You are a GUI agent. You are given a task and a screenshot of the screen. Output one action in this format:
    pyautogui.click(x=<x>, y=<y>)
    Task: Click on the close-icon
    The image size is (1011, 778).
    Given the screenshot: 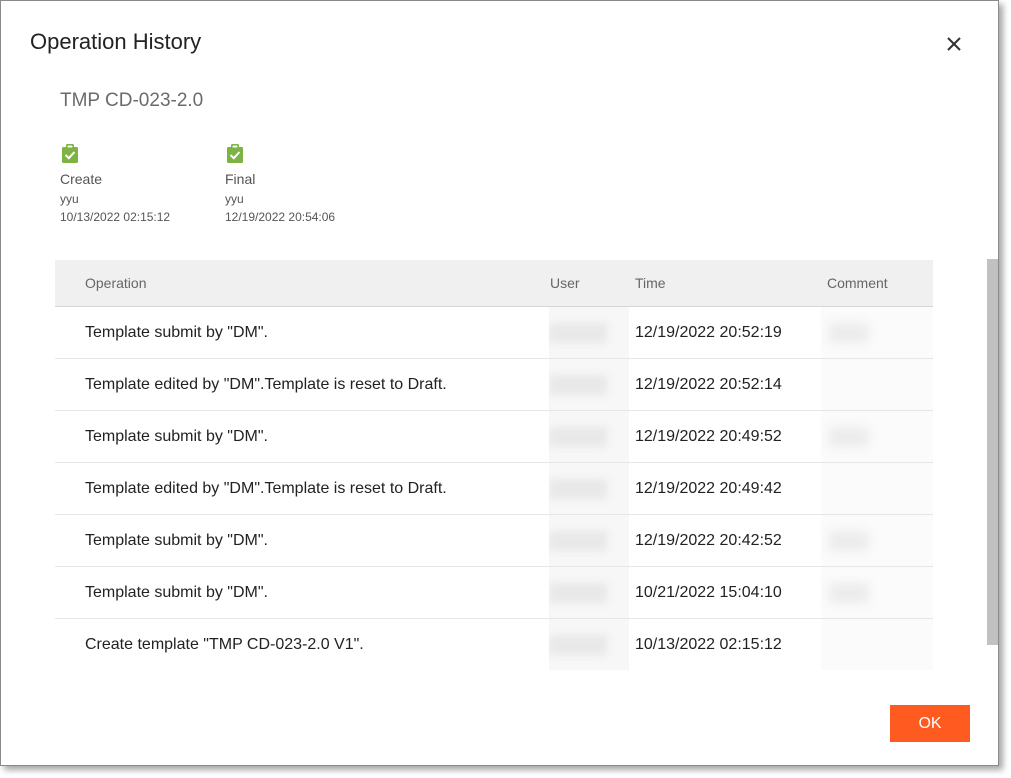 What is the action you would take?
    pyautogui.click(x=954, y=44)
    